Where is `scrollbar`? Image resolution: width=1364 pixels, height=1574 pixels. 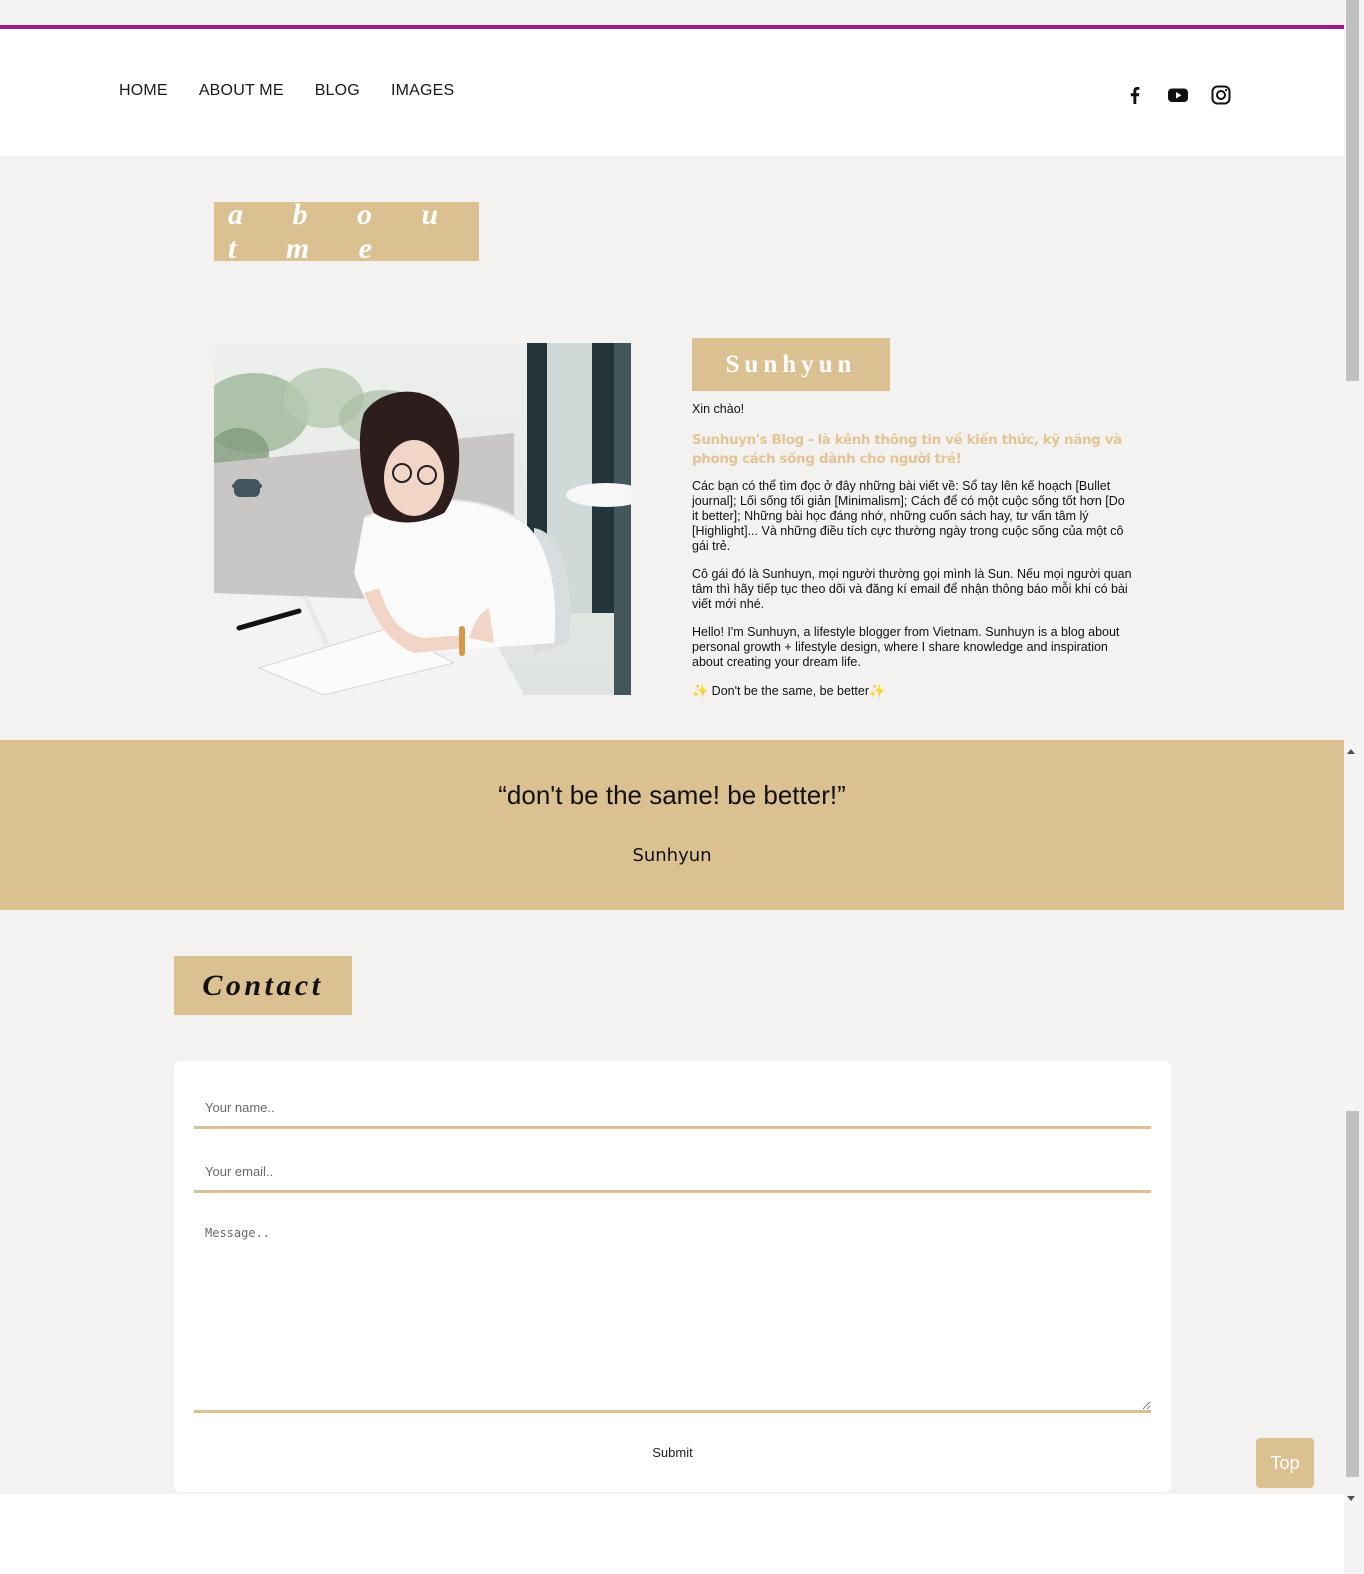
scrollbar is located at coordinates (1354, 787).